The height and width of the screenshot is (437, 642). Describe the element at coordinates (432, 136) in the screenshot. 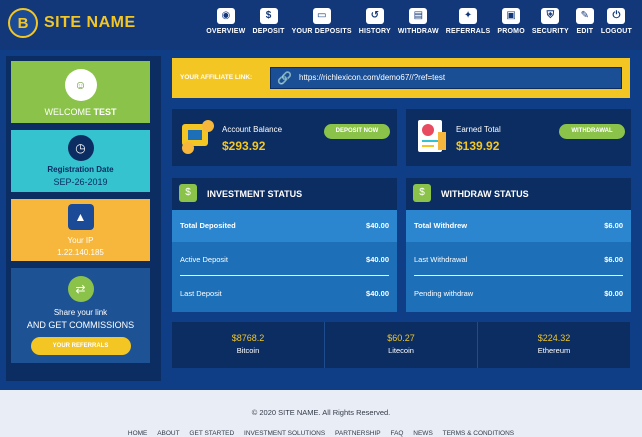

I see `report-icon` at that location.